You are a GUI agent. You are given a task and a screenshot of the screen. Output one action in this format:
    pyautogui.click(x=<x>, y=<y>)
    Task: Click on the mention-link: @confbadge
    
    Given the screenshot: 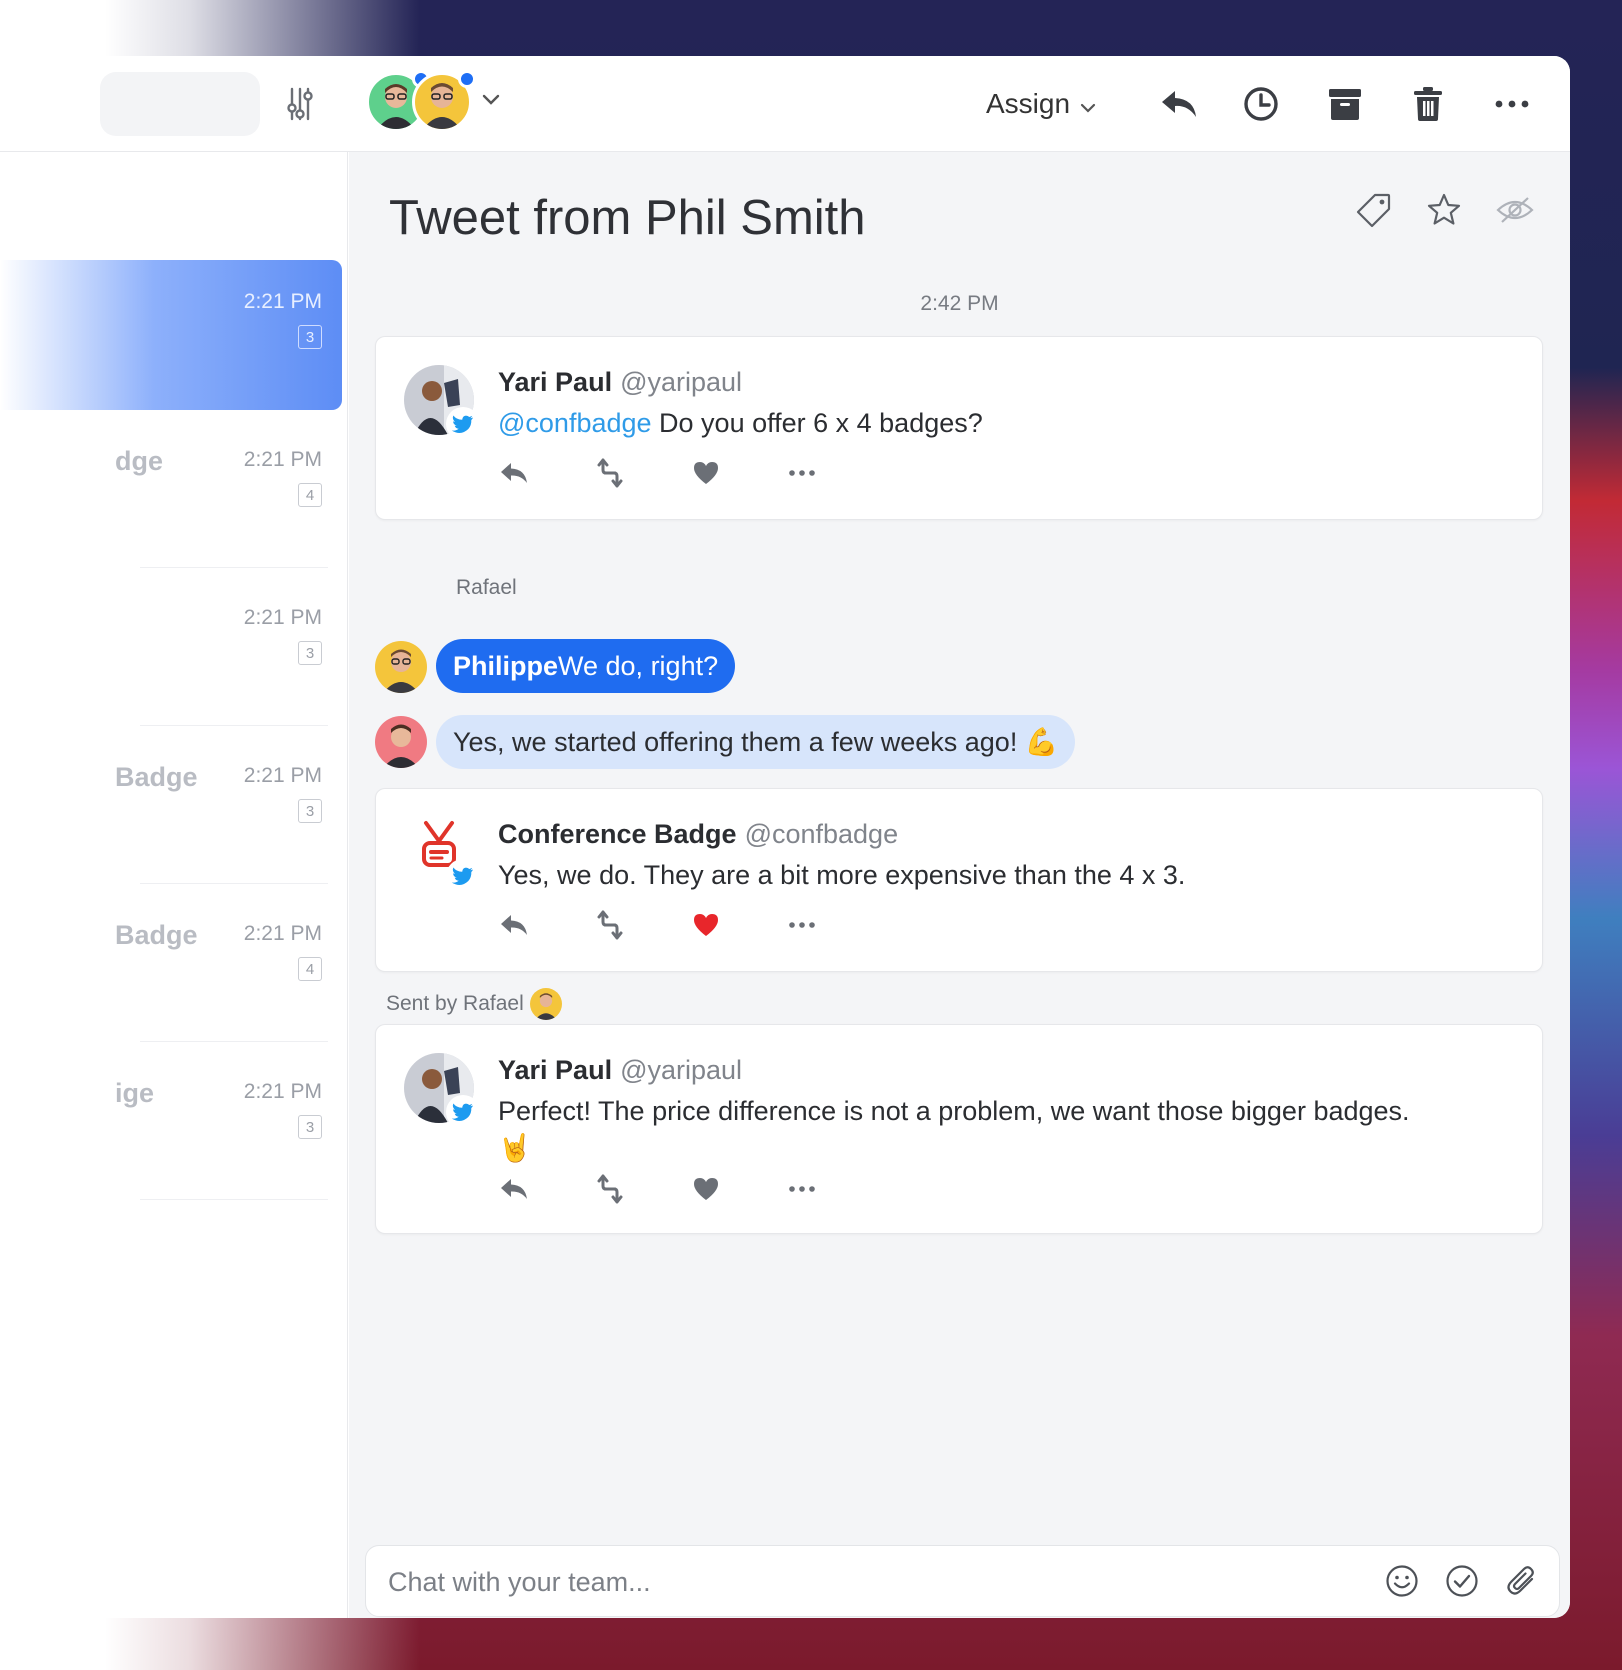 What is the action you would take?
    pyautogui.click(x=575, y=423)
    